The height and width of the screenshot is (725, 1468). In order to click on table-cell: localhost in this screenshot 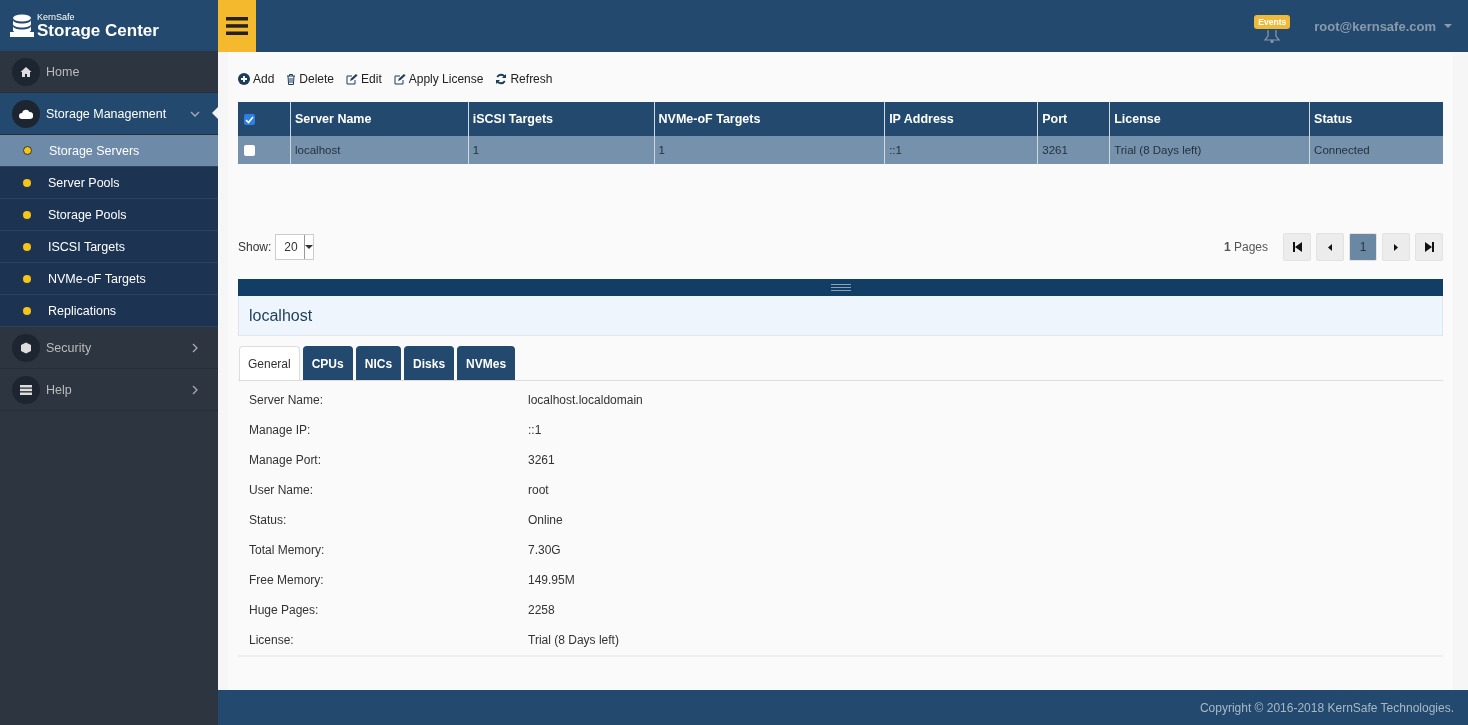, I will do `click(318, 150)`.